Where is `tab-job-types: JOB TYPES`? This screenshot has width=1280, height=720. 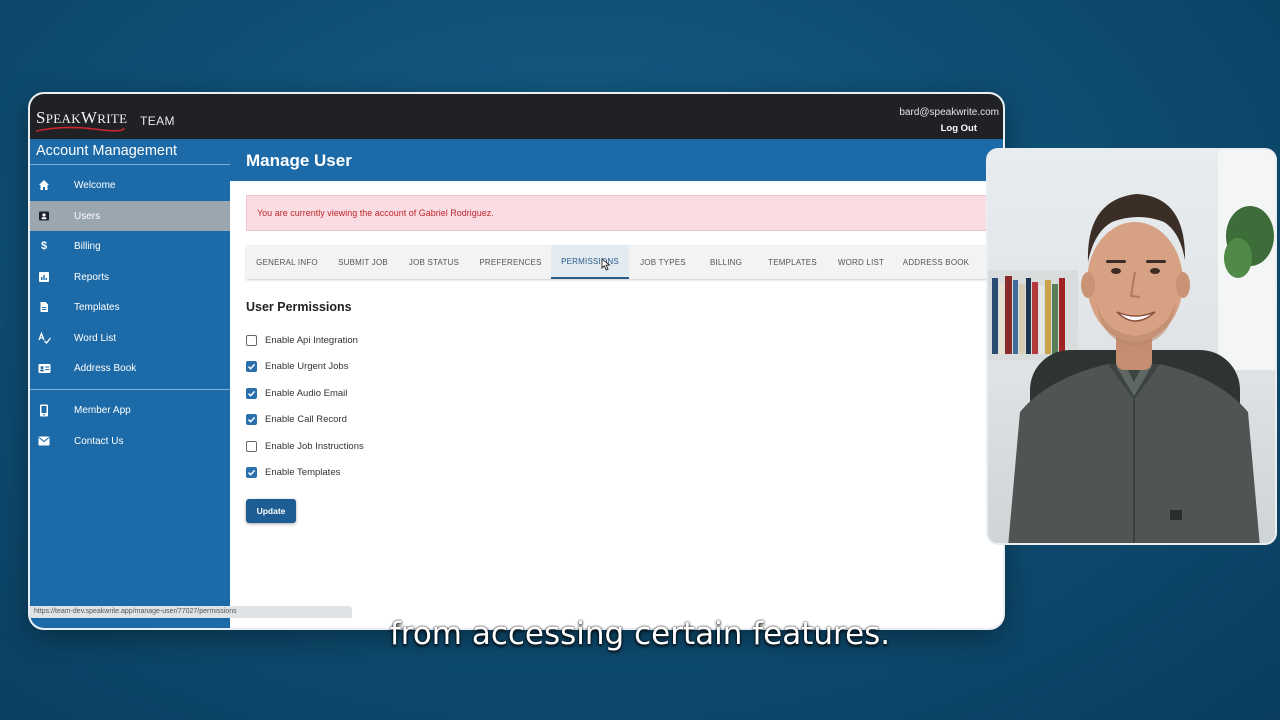 tab-job-types: JOB TYPES is located at coordinates (663, 262).